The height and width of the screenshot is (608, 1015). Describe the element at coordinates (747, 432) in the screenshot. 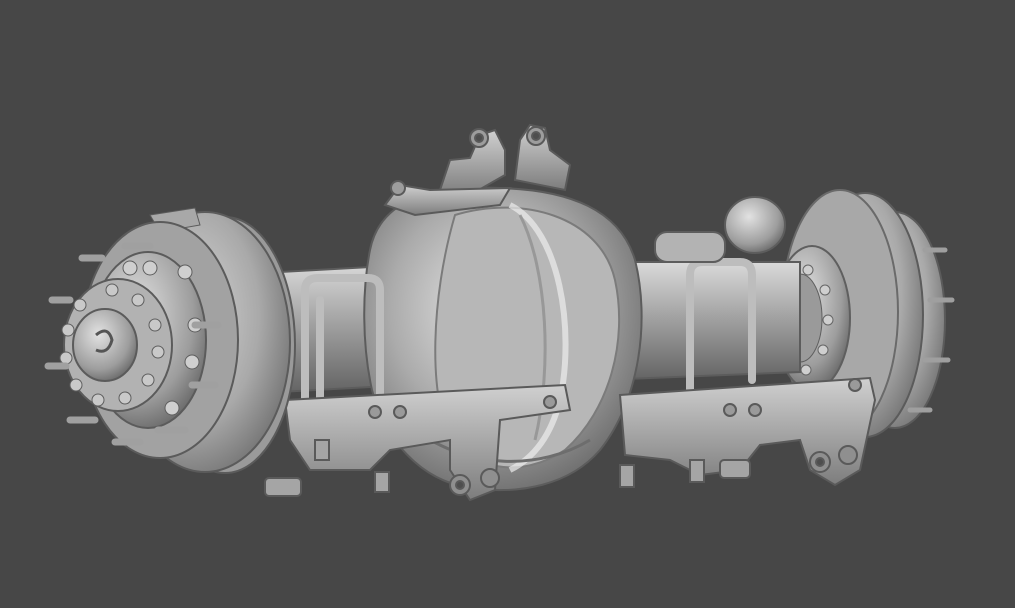

I see `right-spring-seat` at that location.